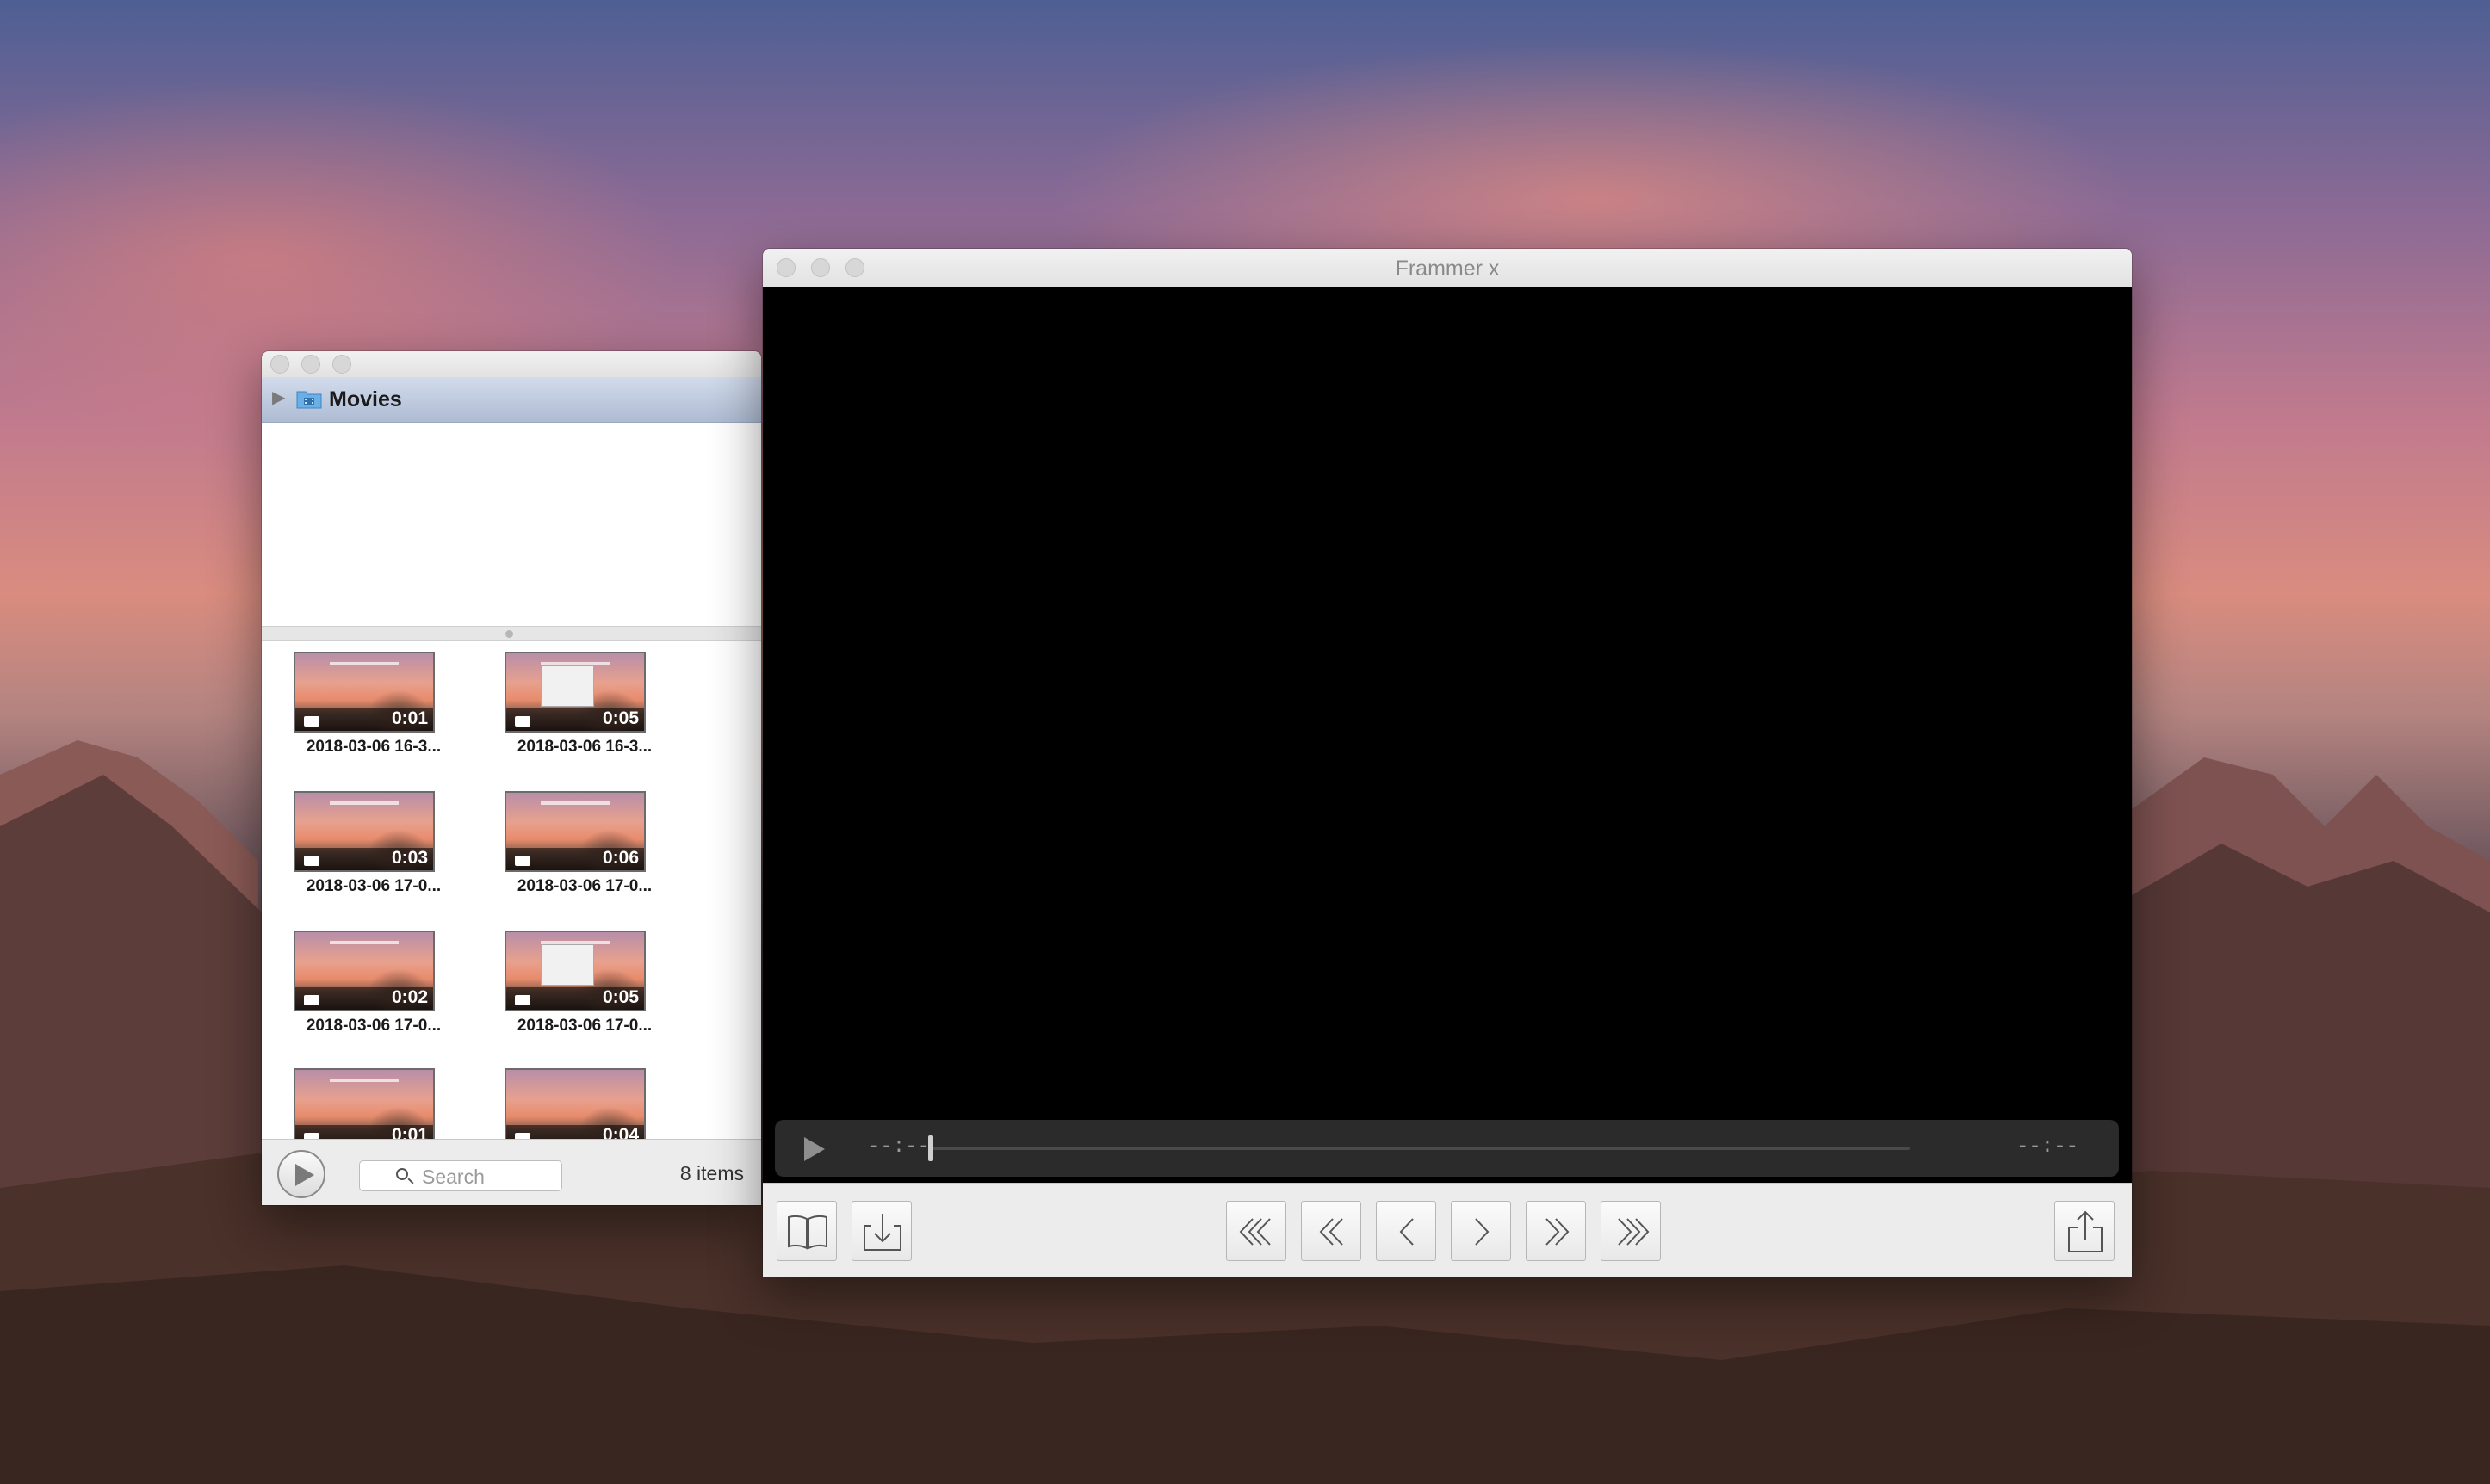 The height and width of the screenshot is (1484, 2490). Describe the element at coordinates (1420, 1148) in the screenshot. I see `scrubber-track` at that location.